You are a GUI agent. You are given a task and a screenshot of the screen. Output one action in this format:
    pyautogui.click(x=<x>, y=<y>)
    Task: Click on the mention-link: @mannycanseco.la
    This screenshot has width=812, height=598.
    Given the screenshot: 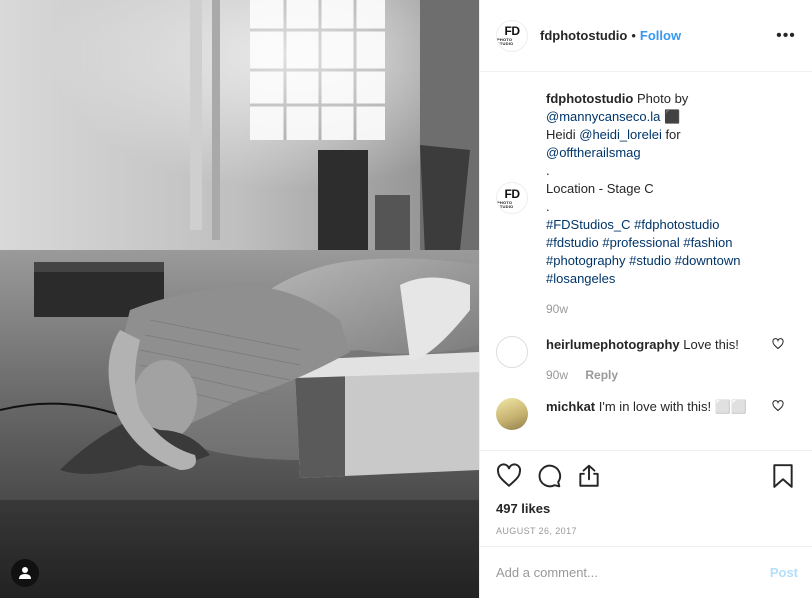 What is the action you would take?
    pyautogui.click(x=603, y=116)
    